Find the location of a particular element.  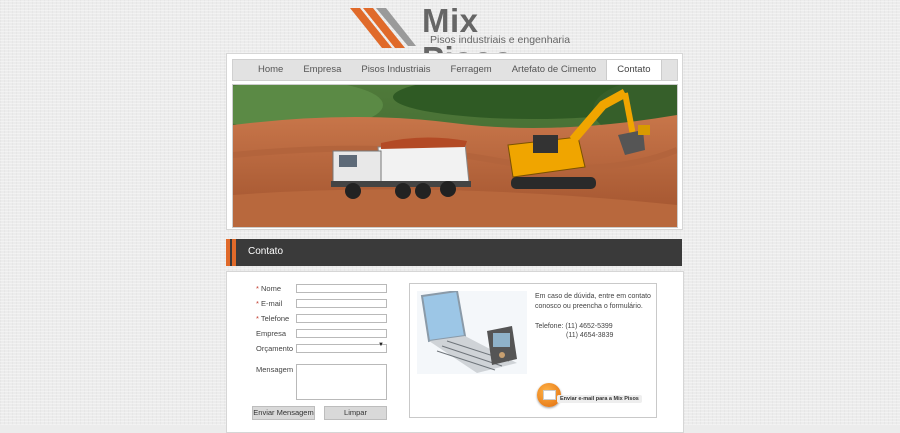

label-empresa: Empresa is located at coordinates (271, 333).